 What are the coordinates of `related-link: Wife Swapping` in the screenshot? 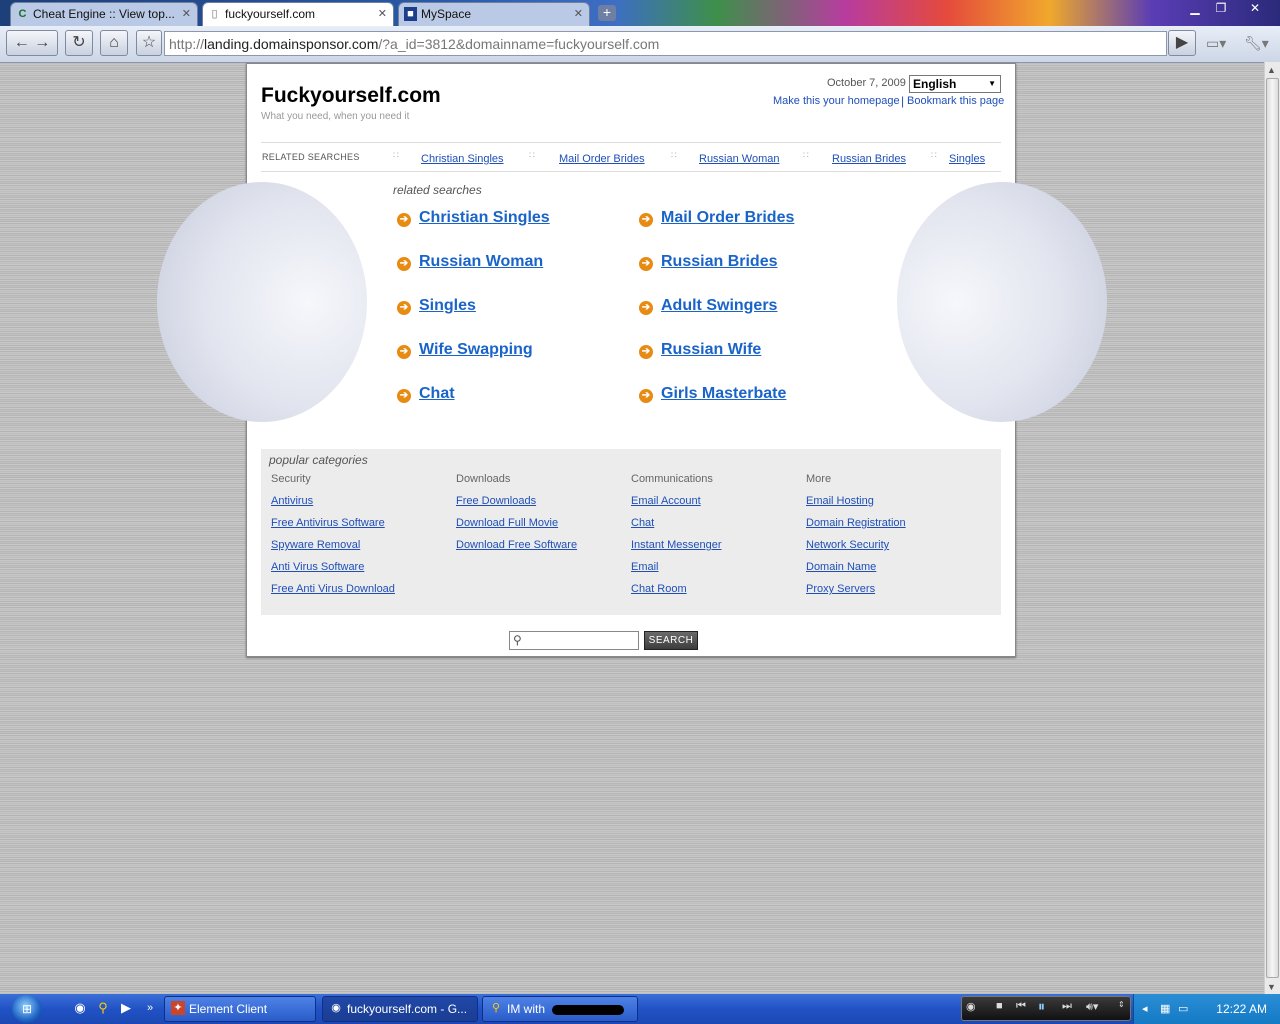 It's located at (476, 350).